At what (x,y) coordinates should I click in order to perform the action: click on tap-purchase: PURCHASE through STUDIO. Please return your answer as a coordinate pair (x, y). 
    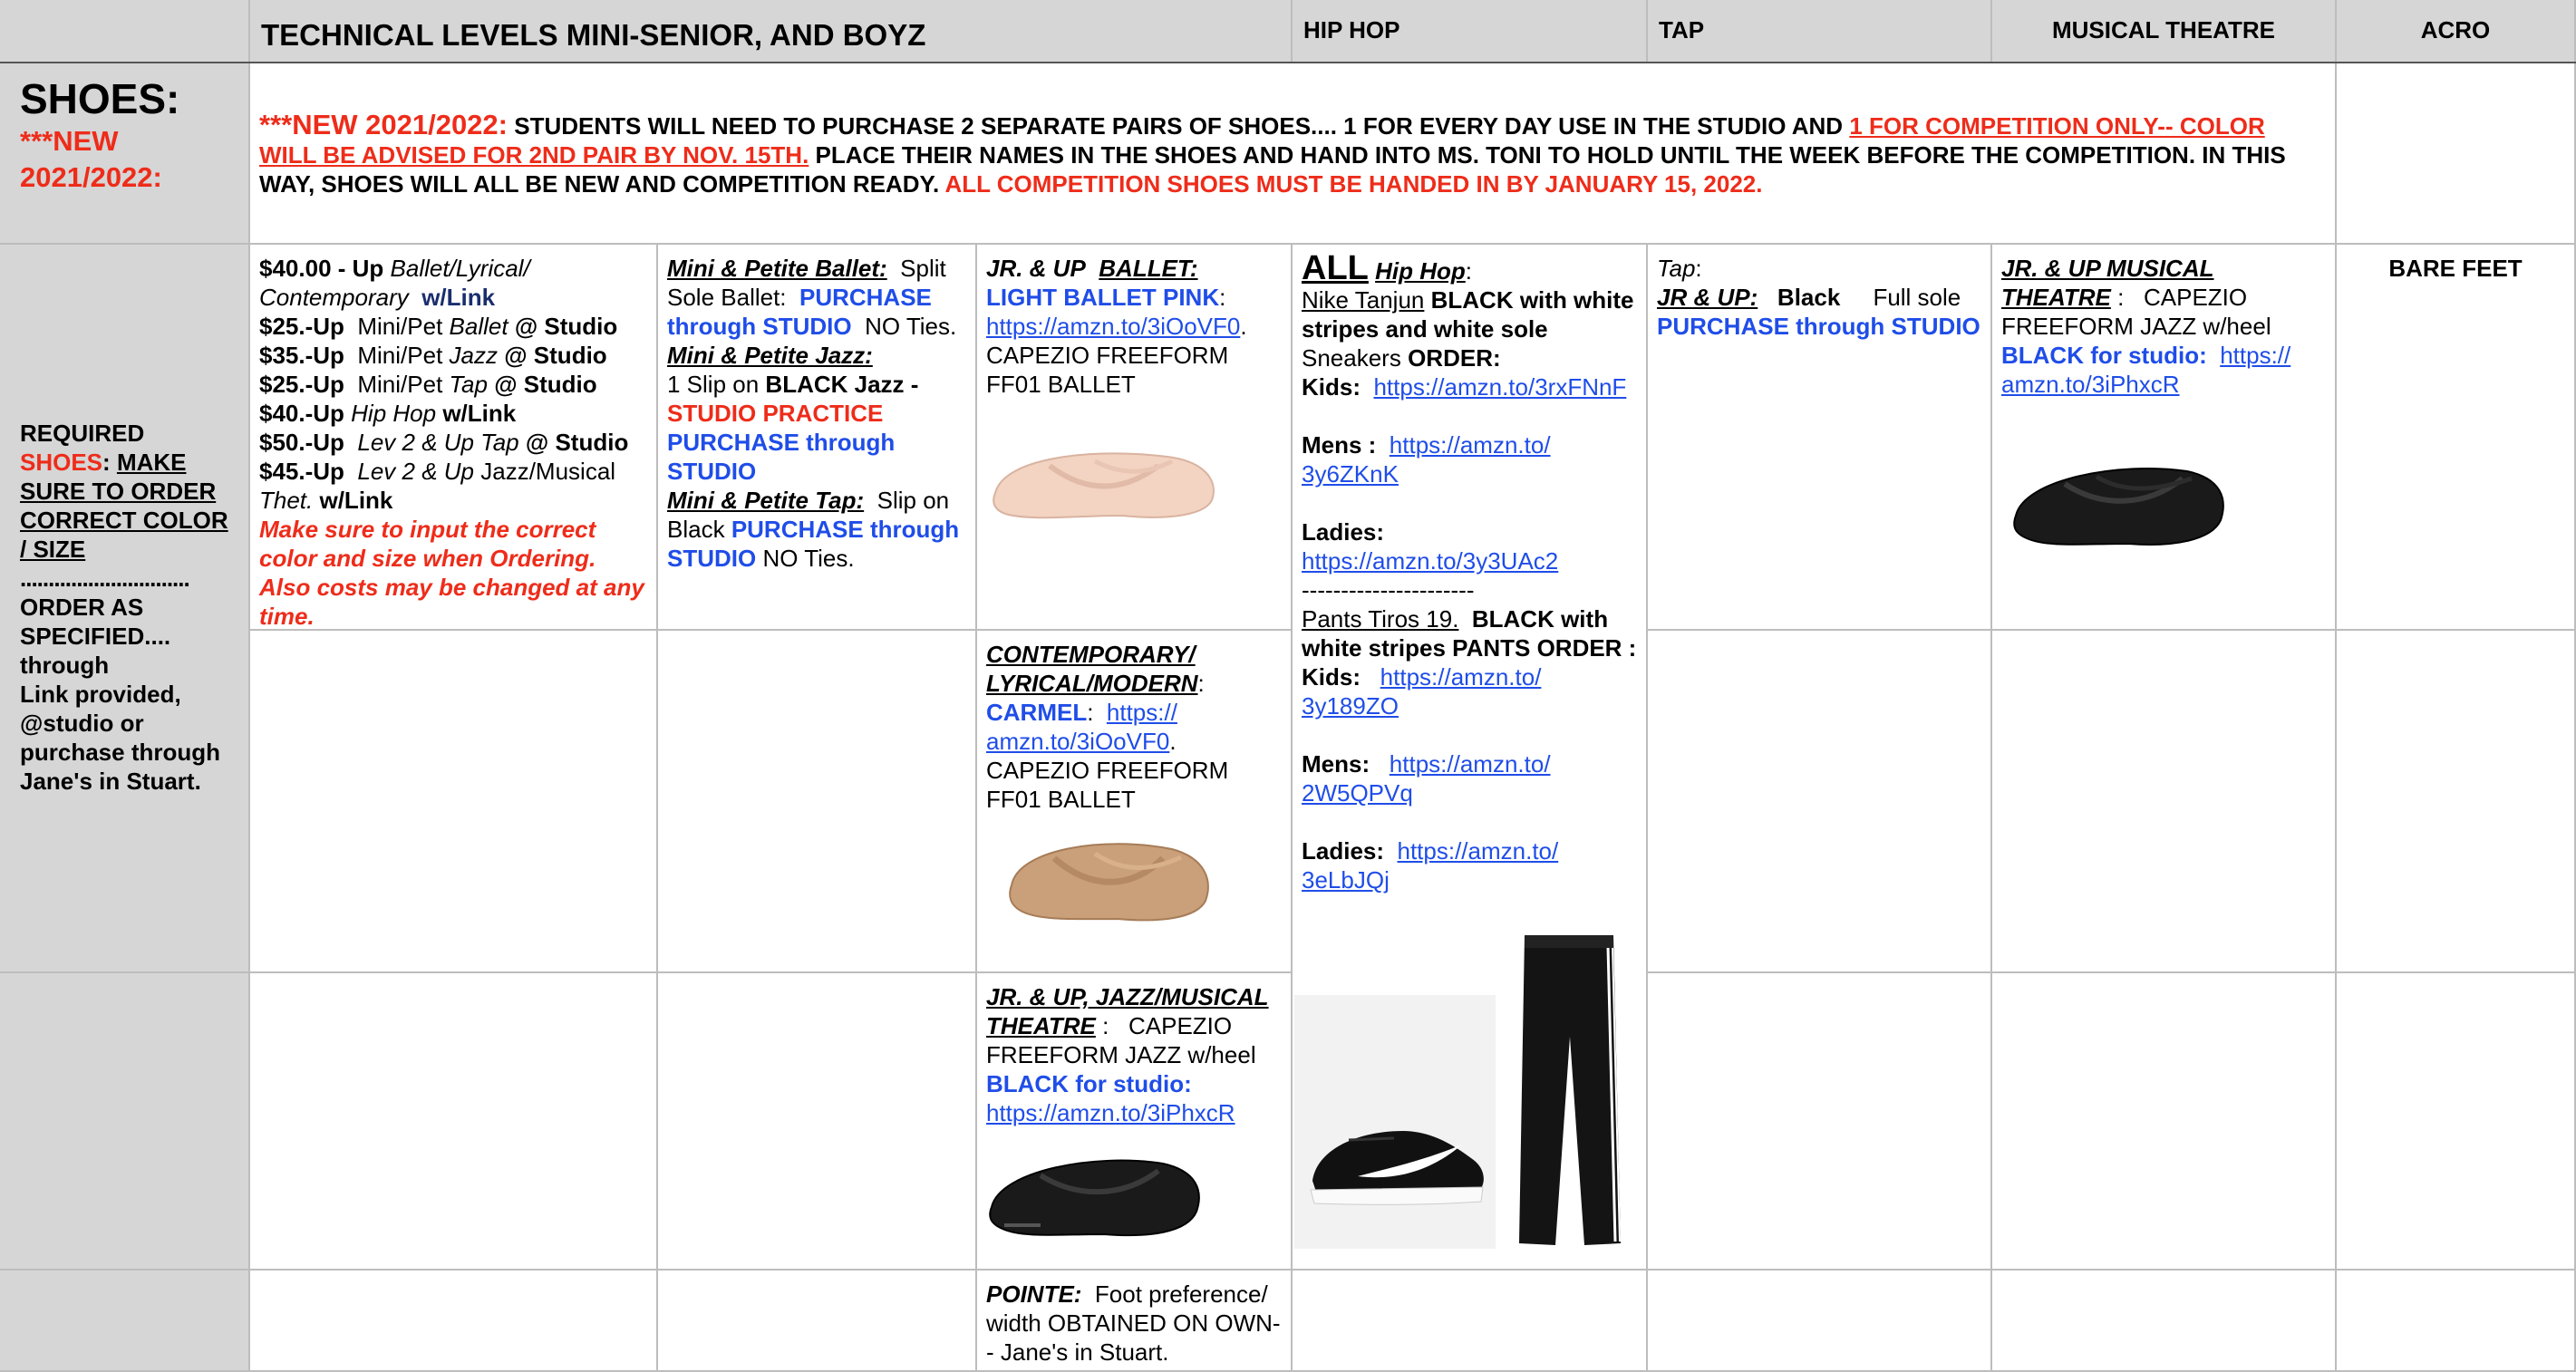
    Looking at the image, I should click on (1818, 326).